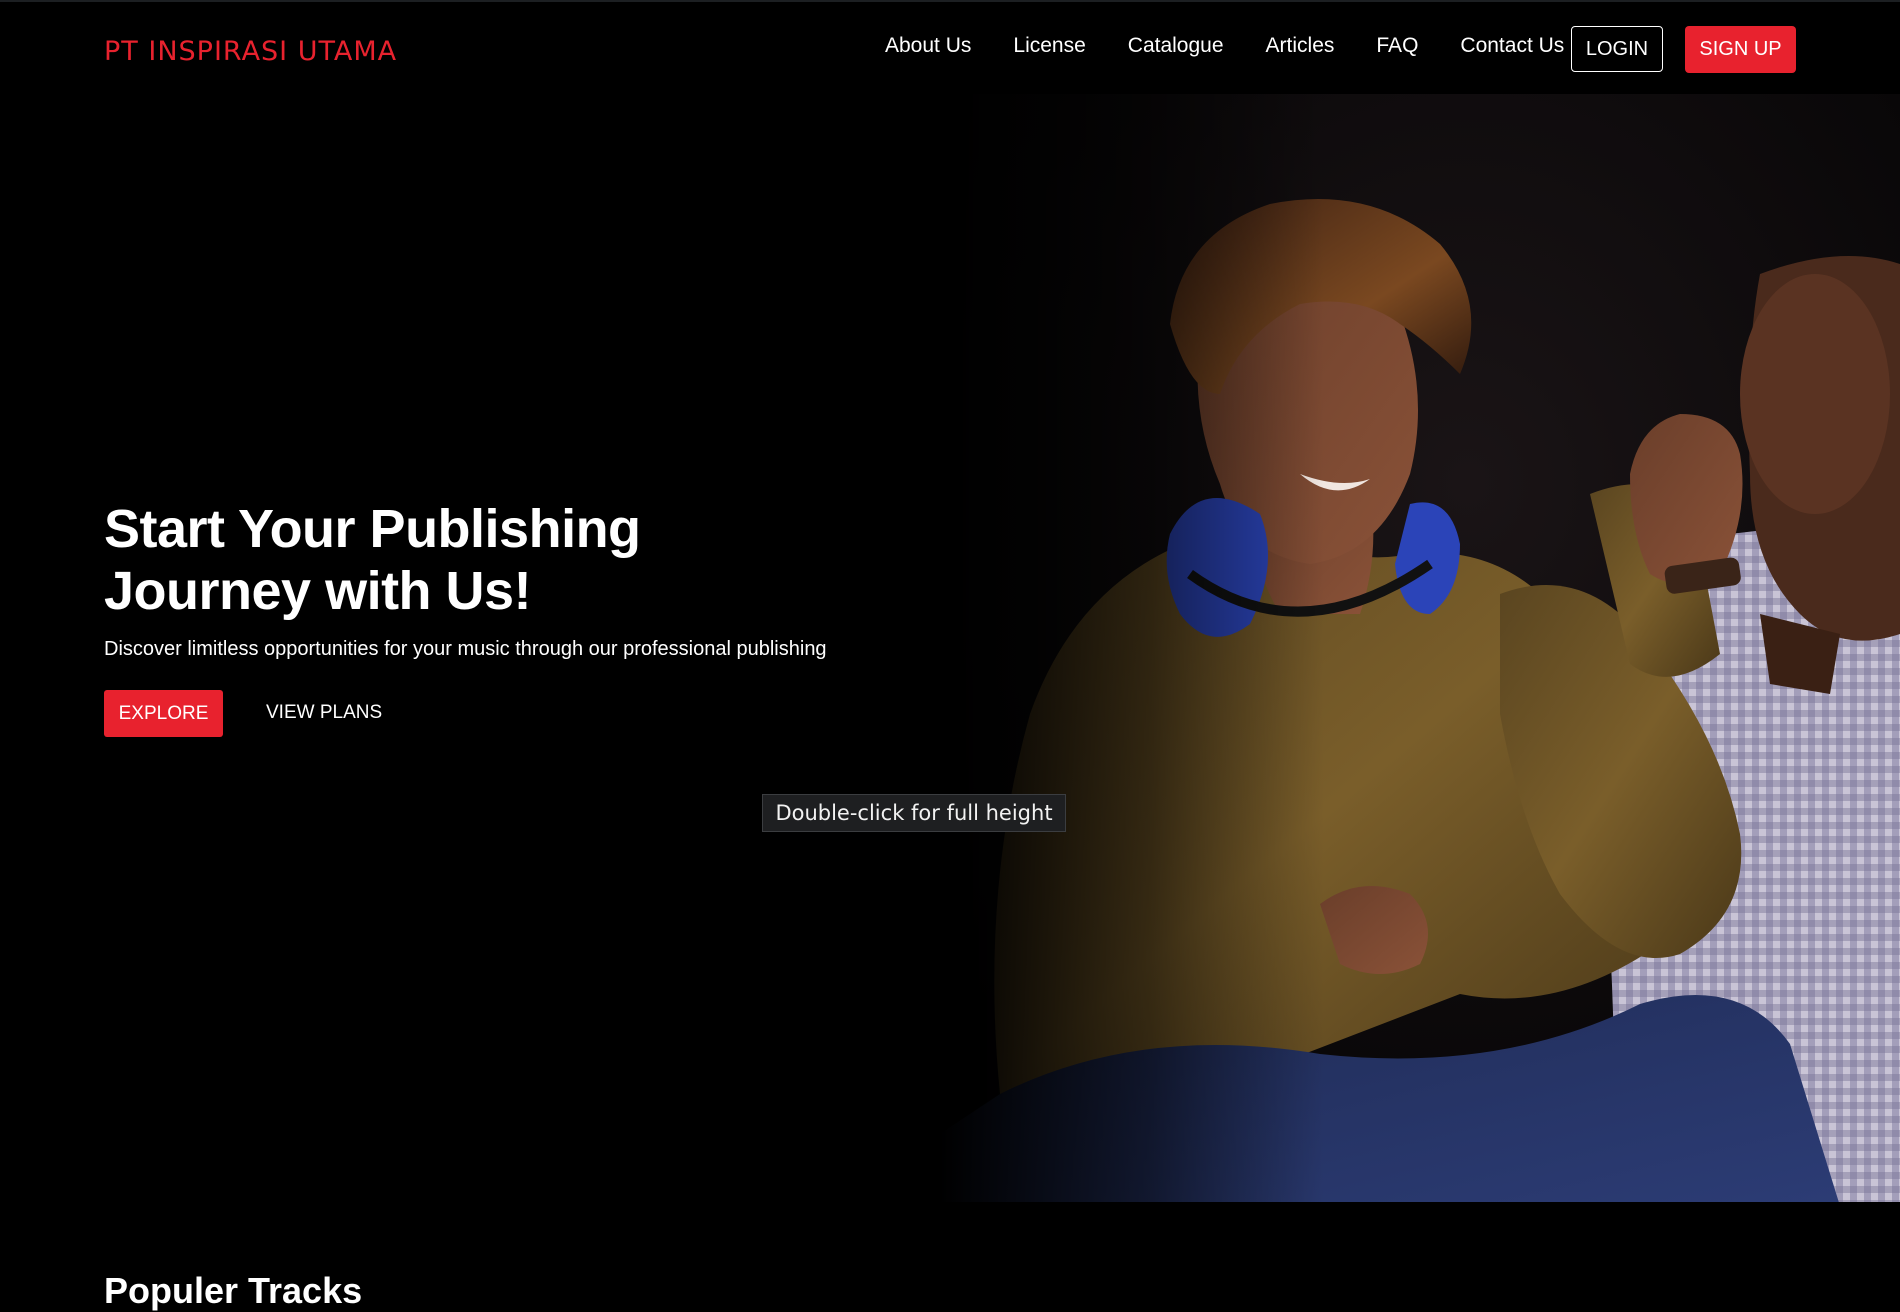 Image resolution: width=1900 pixels, height=1312 pixels. I want to click on nav-link-catalogue: Catalogue, so click(1176, 46).